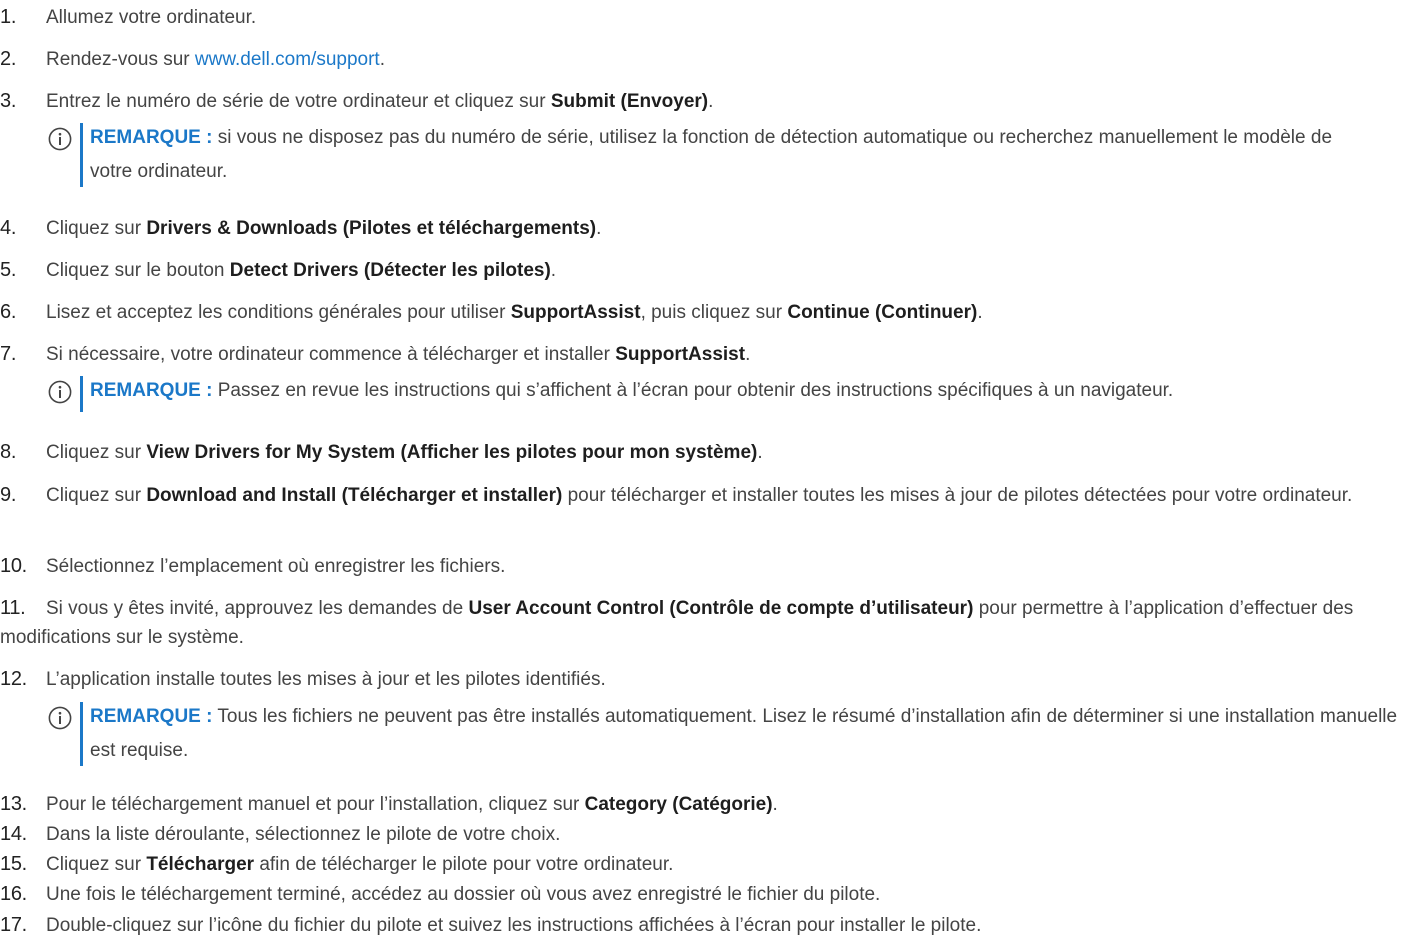 Image resolution: width=1416 pixels, height=944 pixels. Describe the element at coordinates (390, 270) in the screenshot. I see `step-text-bold: Detect Drivers (Détecter les pilotes)` at that location.